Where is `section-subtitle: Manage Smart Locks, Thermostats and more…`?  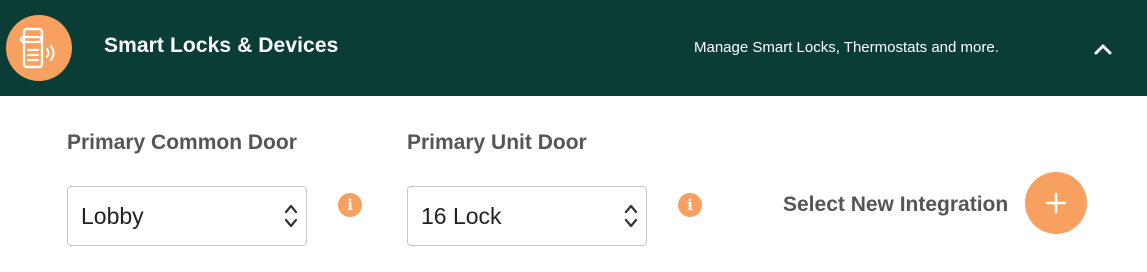 section-subtitle: Manage Smart Locks, Thermostats and more… is located at coordinates (846, 47).